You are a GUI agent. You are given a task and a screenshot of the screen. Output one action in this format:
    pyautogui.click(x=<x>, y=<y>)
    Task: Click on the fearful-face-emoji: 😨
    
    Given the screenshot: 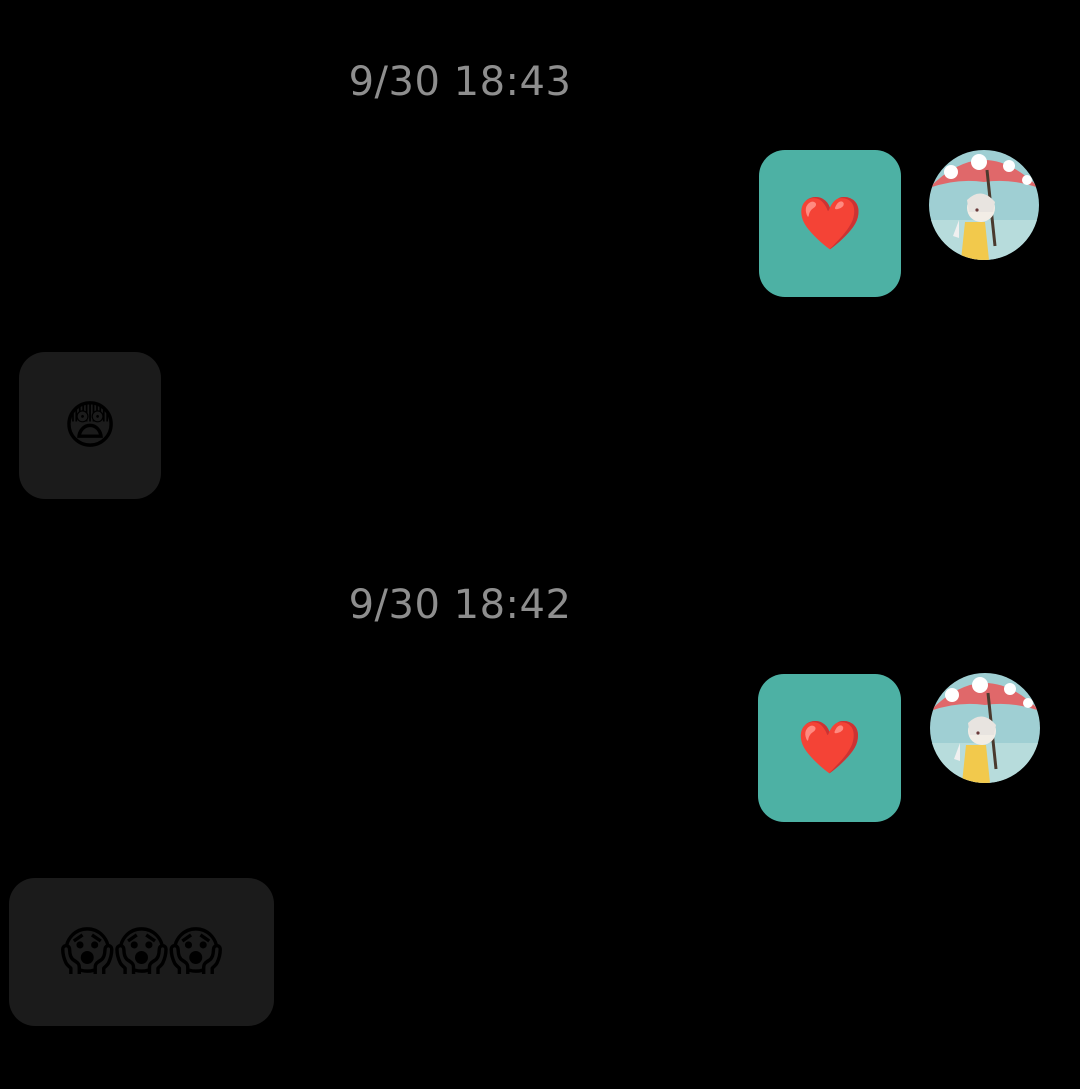 What is the action you would take?
    pyautogui.click(x=90, y=425)
    